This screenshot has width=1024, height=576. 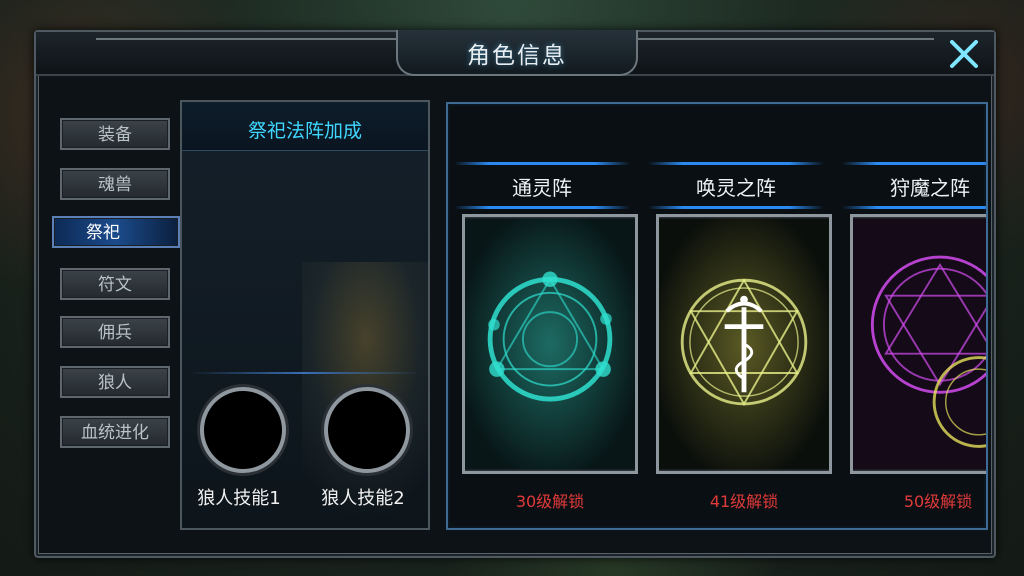 I want to click on divider, so click(x=305, y=373).